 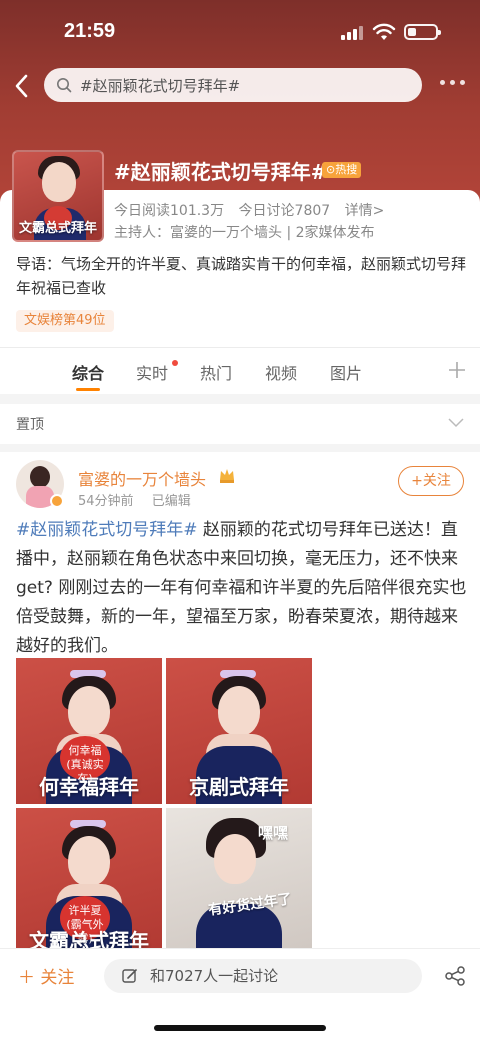 What do you see at coordinates (346, 372) in the screenshot?
I see `tab-images: 图片` at bounding box center [346, 372].